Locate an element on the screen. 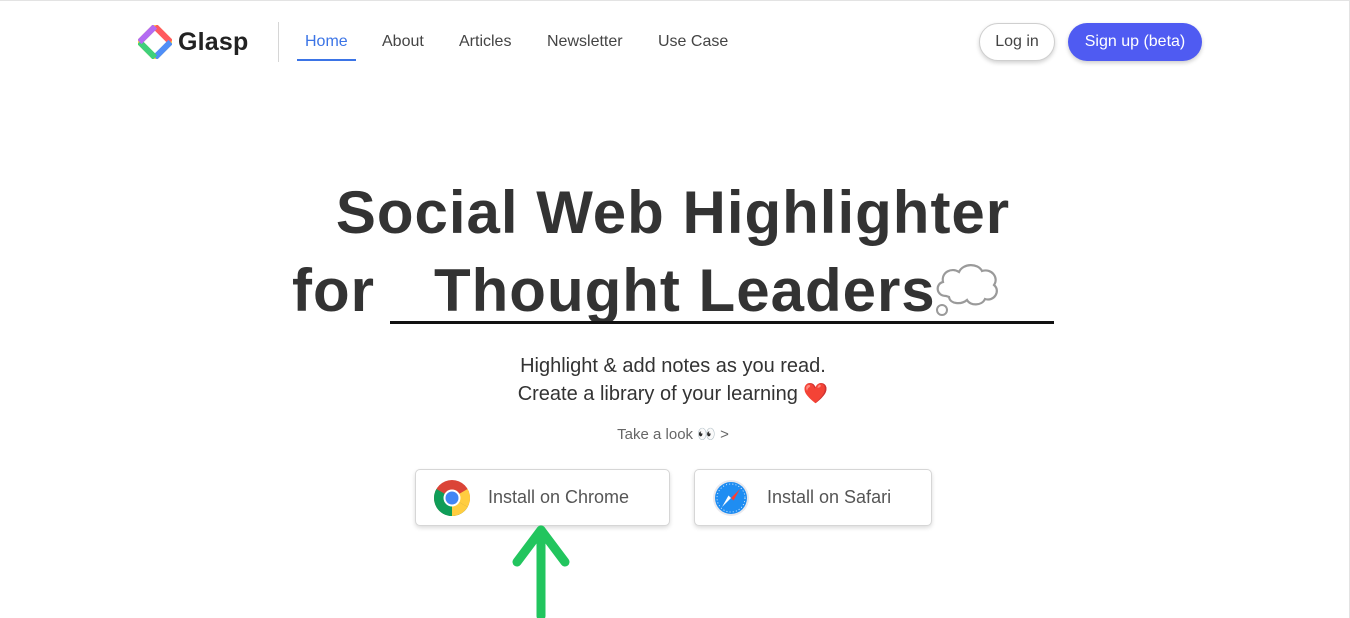 This screenshot has height=618, width=1350. heart-icon: ❤️ is located at coordinates (816, 394).